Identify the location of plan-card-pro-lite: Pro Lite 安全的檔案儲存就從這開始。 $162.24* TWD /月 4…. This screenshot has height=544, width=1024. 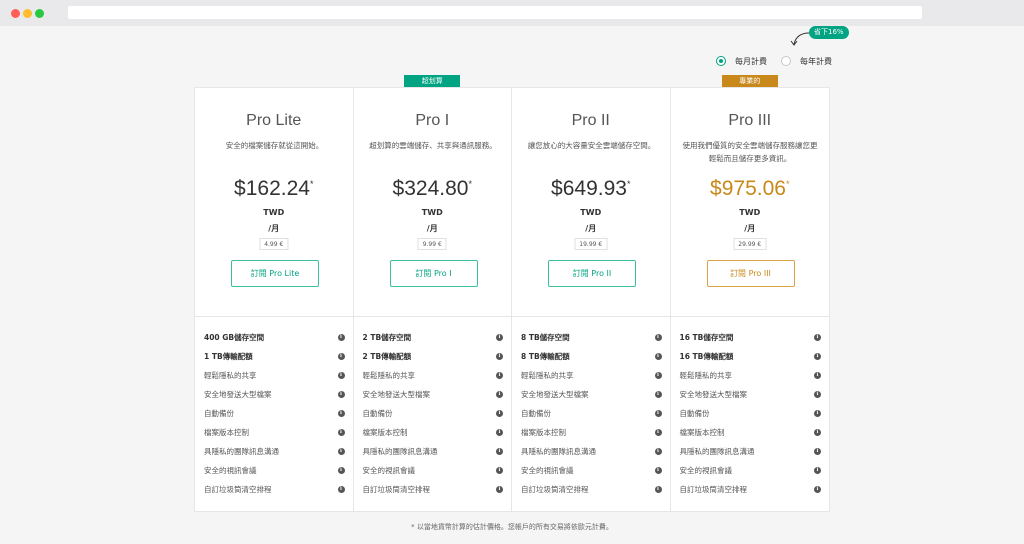
(274, 299).